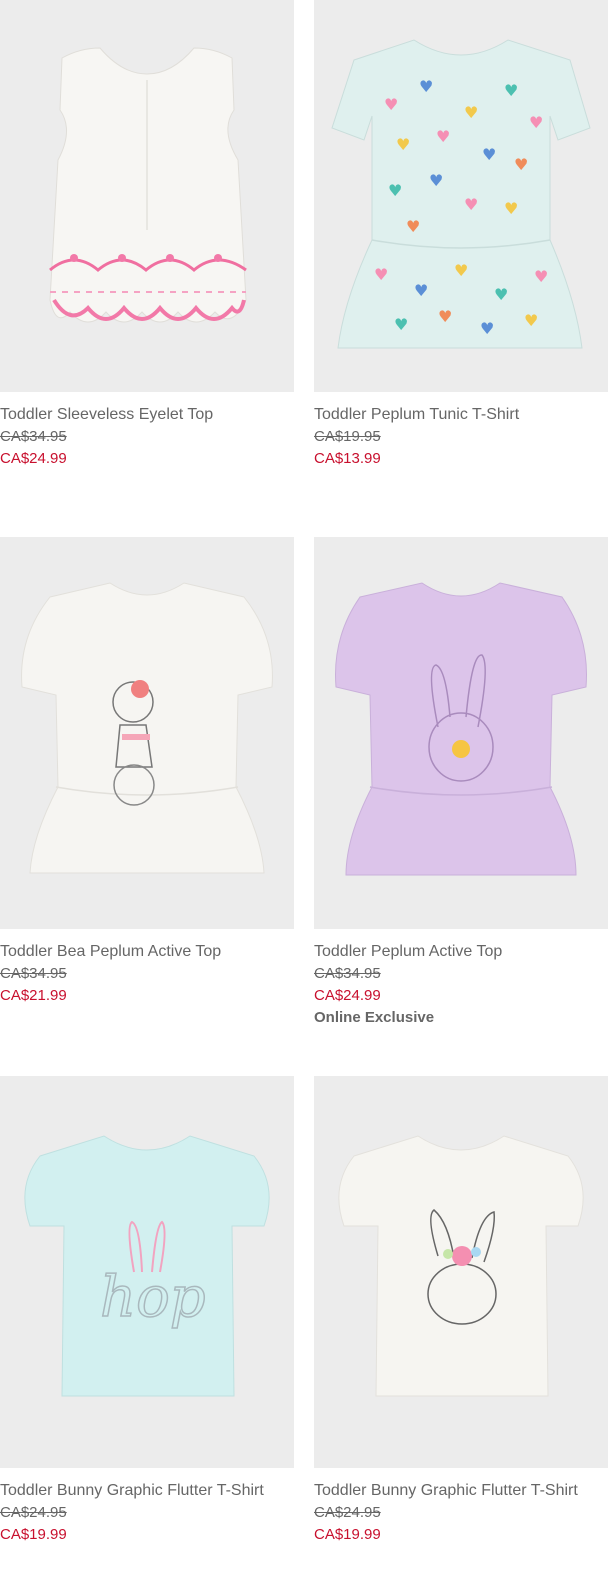  I want to click on sleeveless-eyelet-top-image, so click(148, 185).